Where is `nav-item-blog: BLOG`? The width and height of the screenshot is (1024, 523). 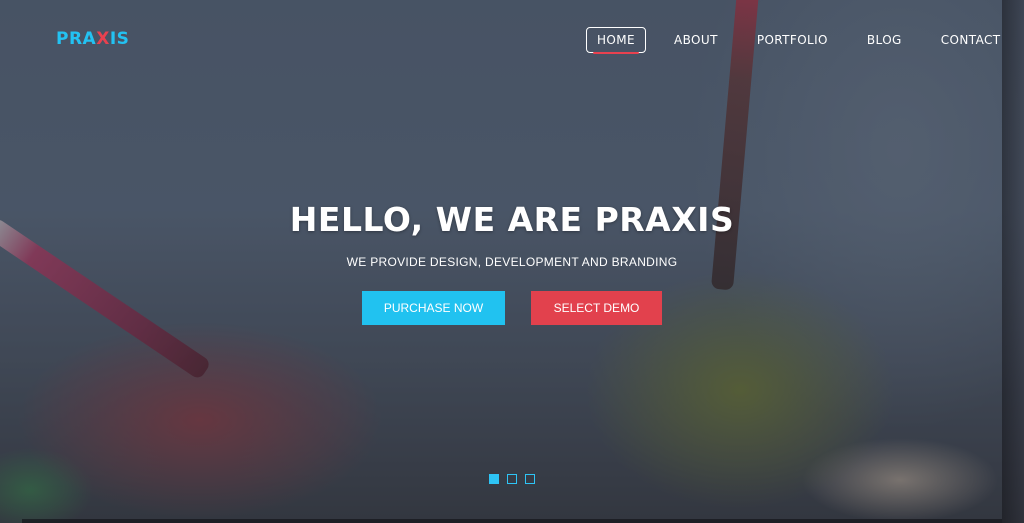 nav-item-blog: BLOG is located at coordinates (884, 40).